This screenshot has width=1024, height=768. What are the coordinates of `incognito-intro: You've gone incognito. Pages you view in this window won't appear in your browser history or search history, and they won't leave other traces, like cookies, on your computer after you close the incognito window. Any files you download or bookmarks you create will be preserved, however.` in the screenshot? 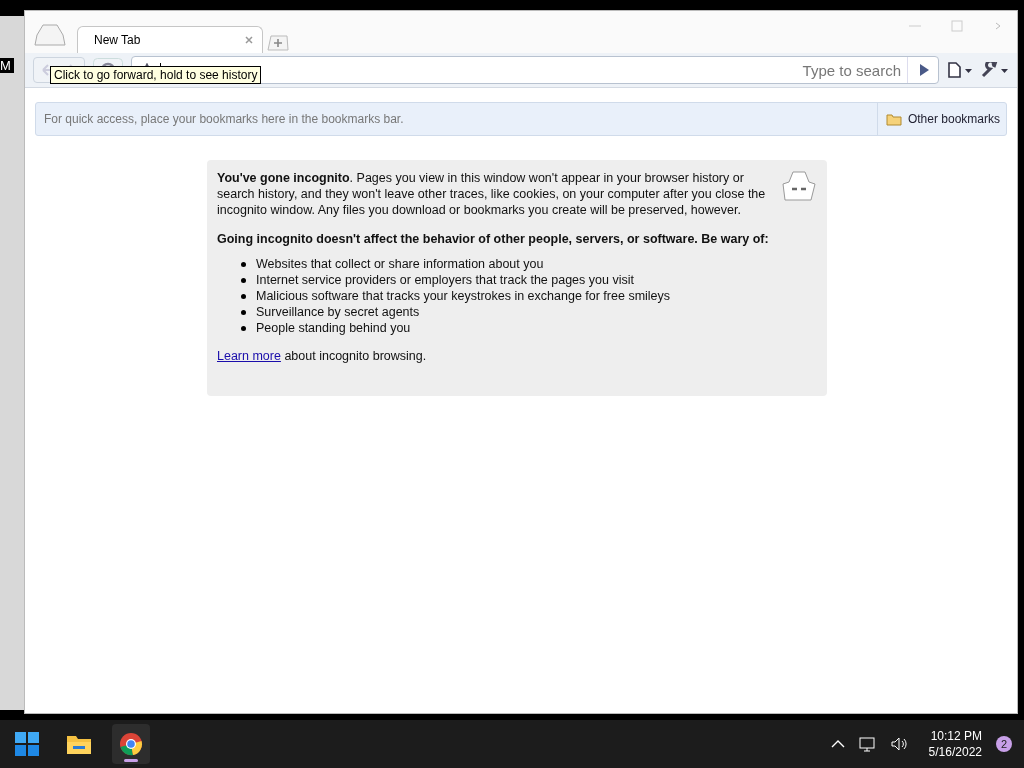 It's located at (492, 194).